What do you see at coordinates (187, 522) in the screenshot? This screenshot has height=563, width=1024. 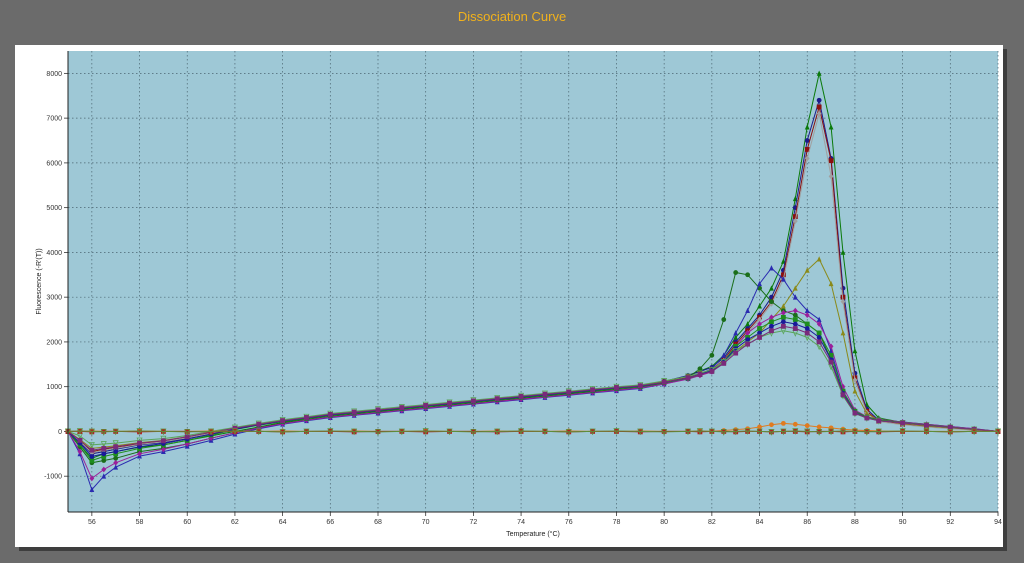 I see `x-tick-label: 60` at bounding box center [187, 522].